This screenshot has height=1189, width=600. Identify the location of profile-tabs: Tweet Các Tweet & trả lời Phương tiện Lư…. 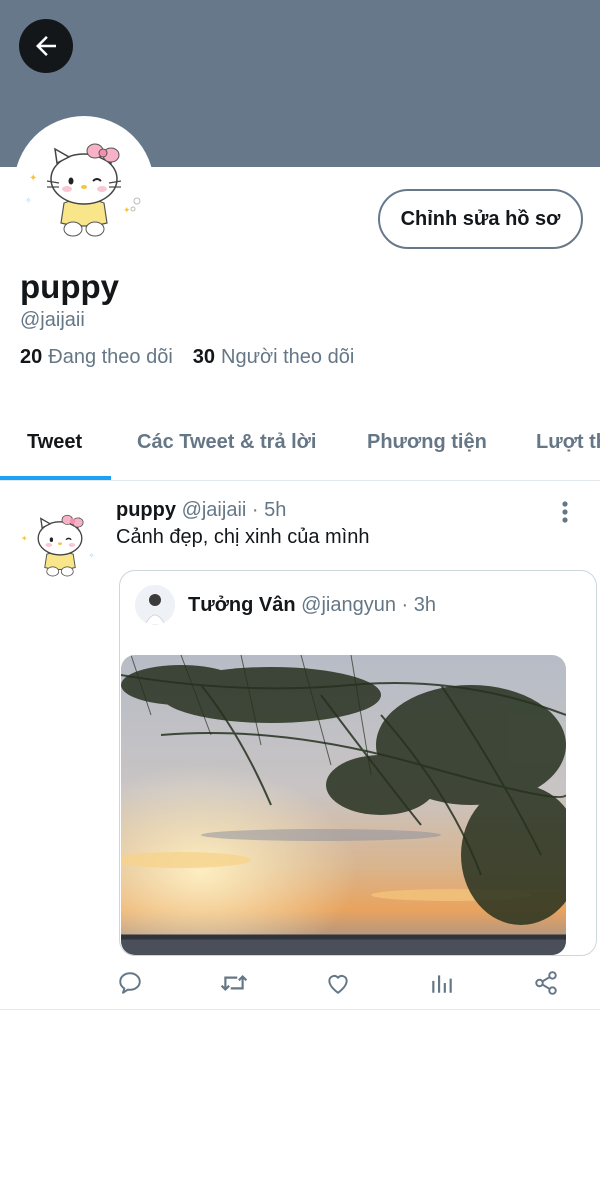
(300, 442).